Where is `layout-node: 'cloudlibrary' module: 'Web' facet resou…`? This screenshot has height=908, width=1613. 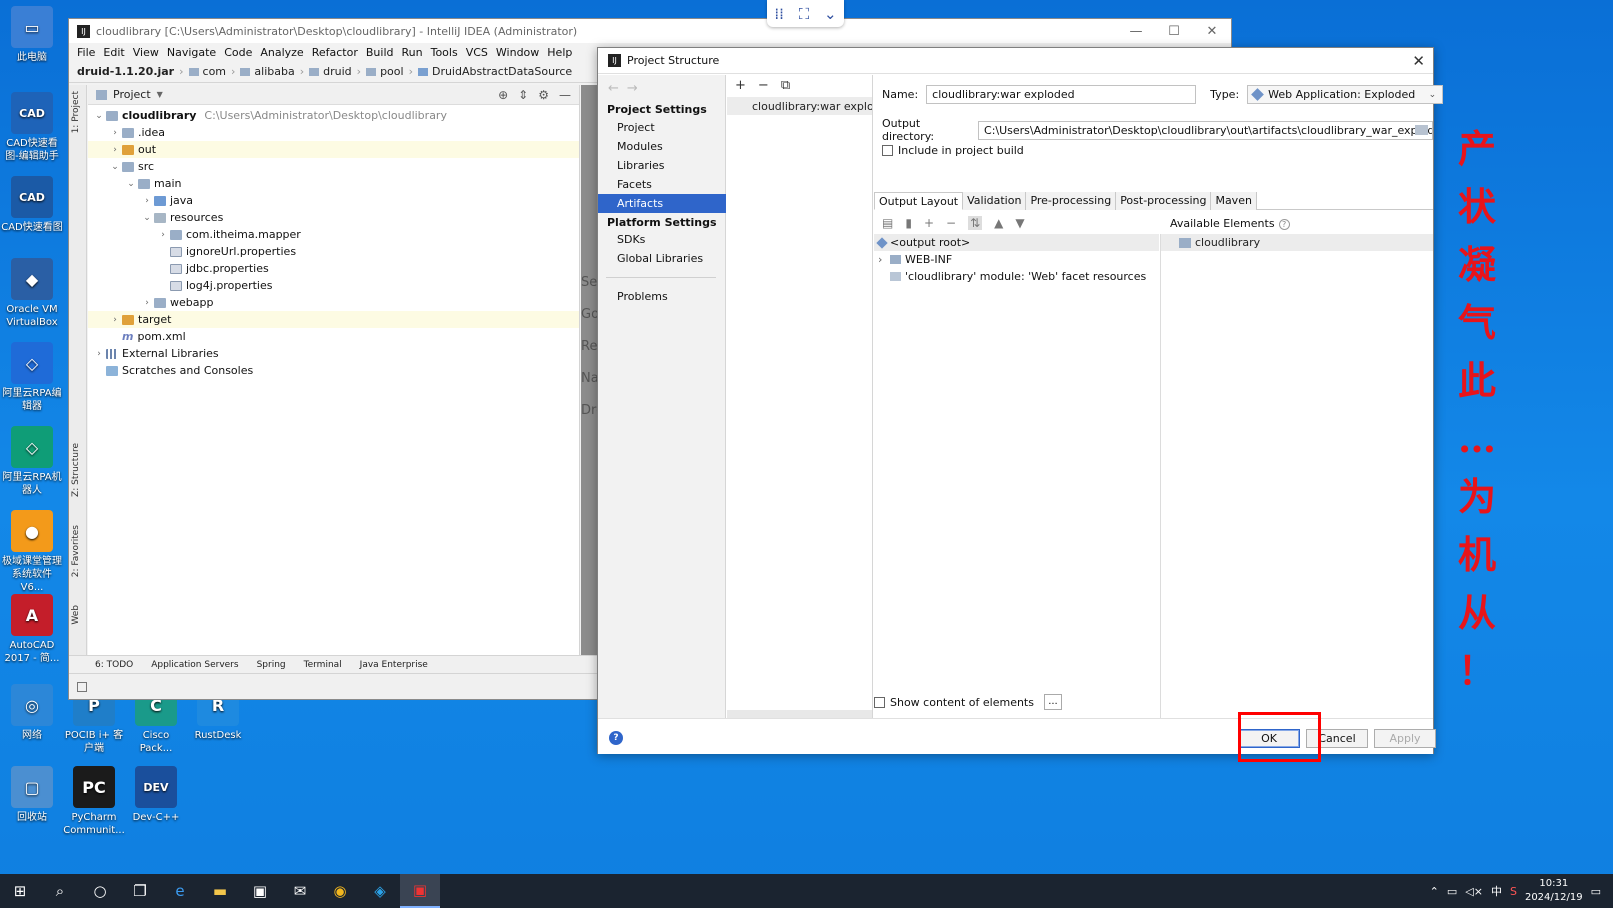
layout-node: 'cloudlibrary' module: 'Web' facet resou… is located at coordinates (1016, 276).